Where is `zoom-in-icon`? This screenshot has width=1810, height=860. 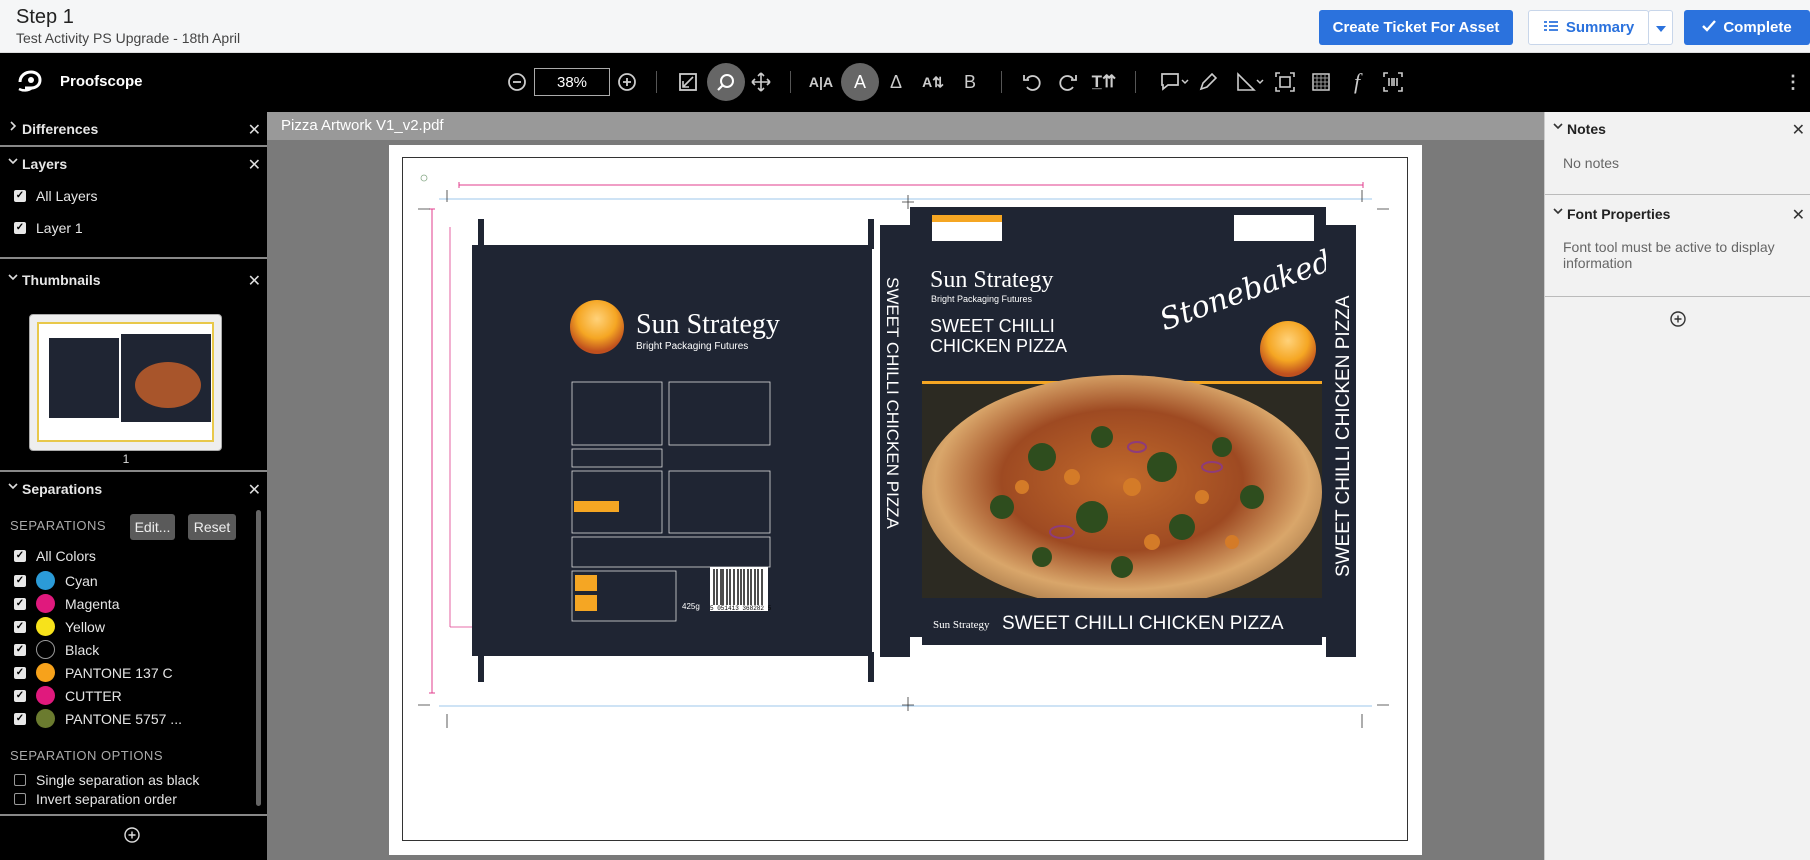 zoom-in-icon is located at coordinates (627, 82).